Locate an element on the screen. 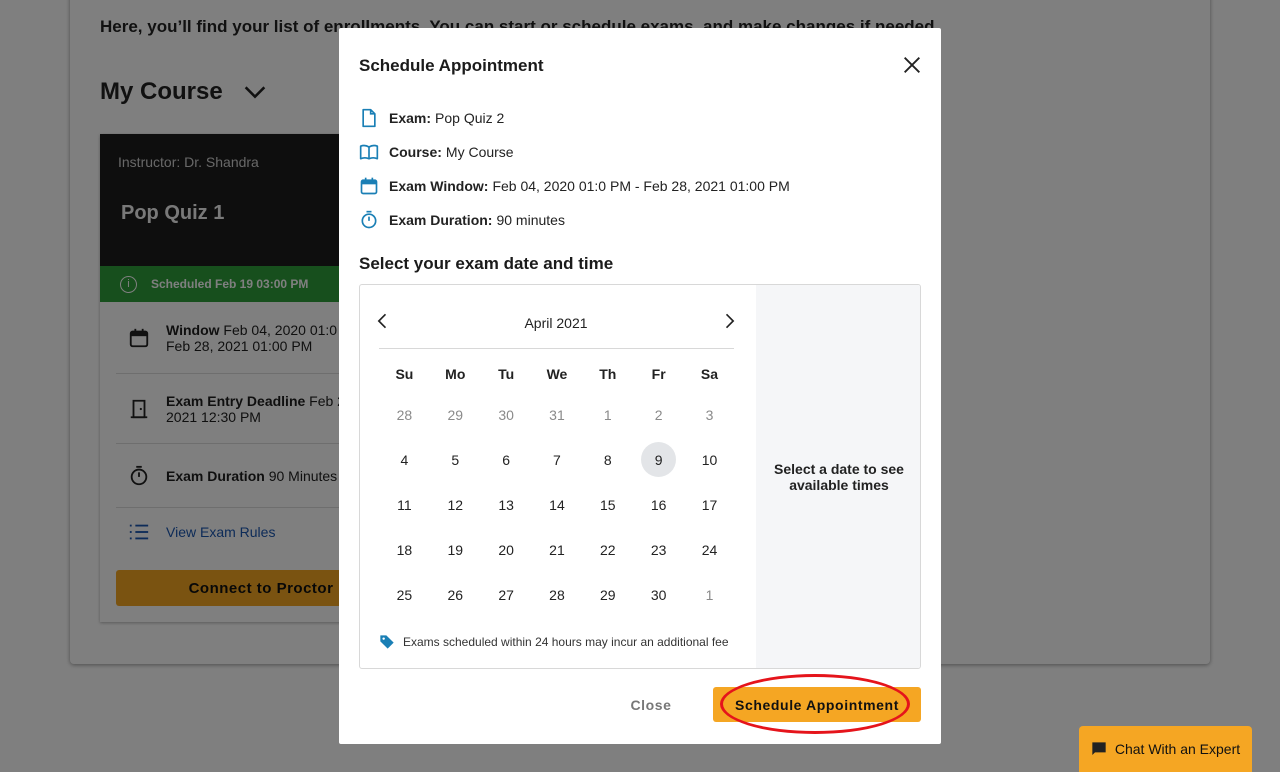 The height and width of the screenshot is (772, 1280). calendar-day: 4 is located at coordinates (404, 459).